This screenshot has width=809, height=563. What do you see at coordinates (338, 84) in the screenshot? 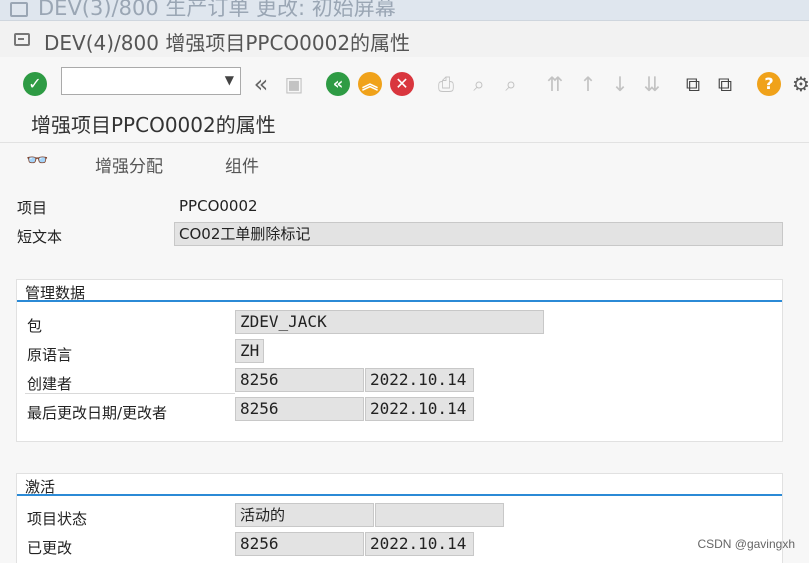
I see `back-icon: «` at bounding box center [338, 84].